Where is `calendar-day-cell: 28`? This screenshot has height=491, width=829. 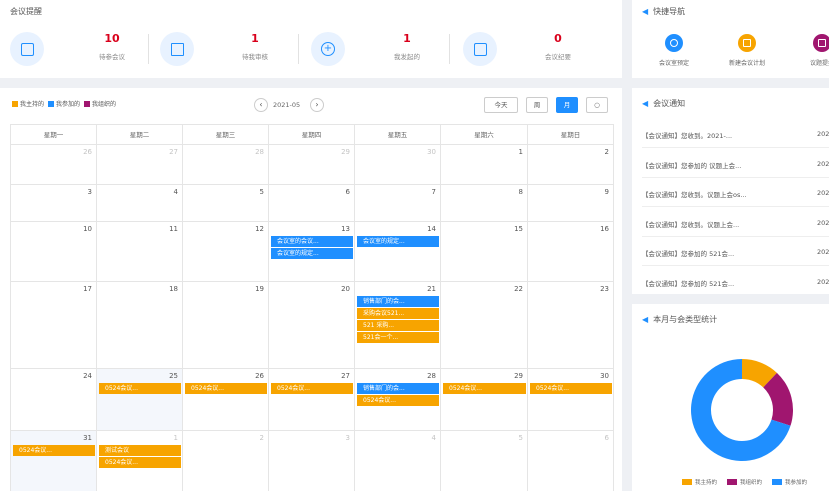
calendar-day-cell: 28 is located at coordinates (226, 165).